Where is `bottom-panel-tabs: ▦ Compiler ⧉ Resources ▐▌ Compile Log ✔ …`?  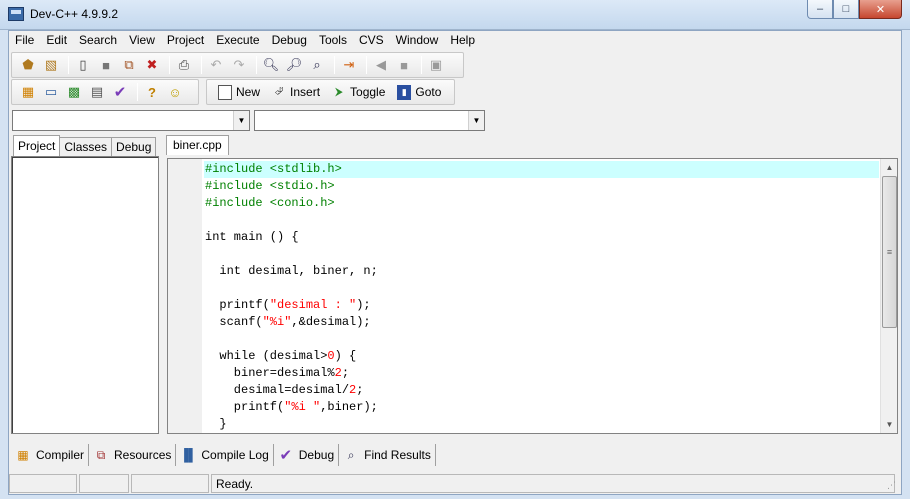
bottom-panel-tabs: ▦ Compiler ⧉ Resources ▐▌ Compile Log ✔ … is located at coordinates (223, 455).